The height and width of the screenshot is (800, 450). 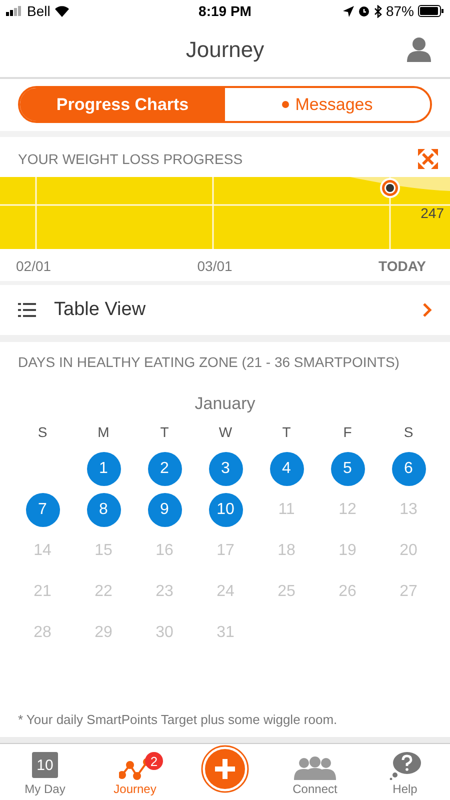 I want to click on weekday-label: M, so click(x=103, y=433).